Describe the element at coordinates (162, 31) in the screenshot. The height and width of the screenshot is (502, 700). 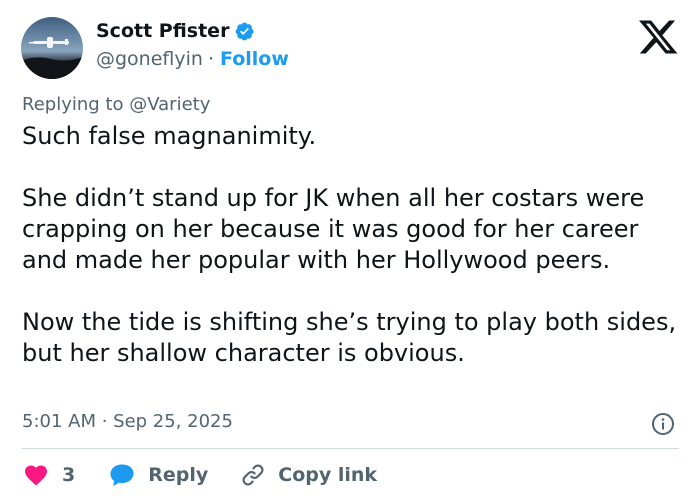
I see `author-display-name: Scott Pfister` at that location.